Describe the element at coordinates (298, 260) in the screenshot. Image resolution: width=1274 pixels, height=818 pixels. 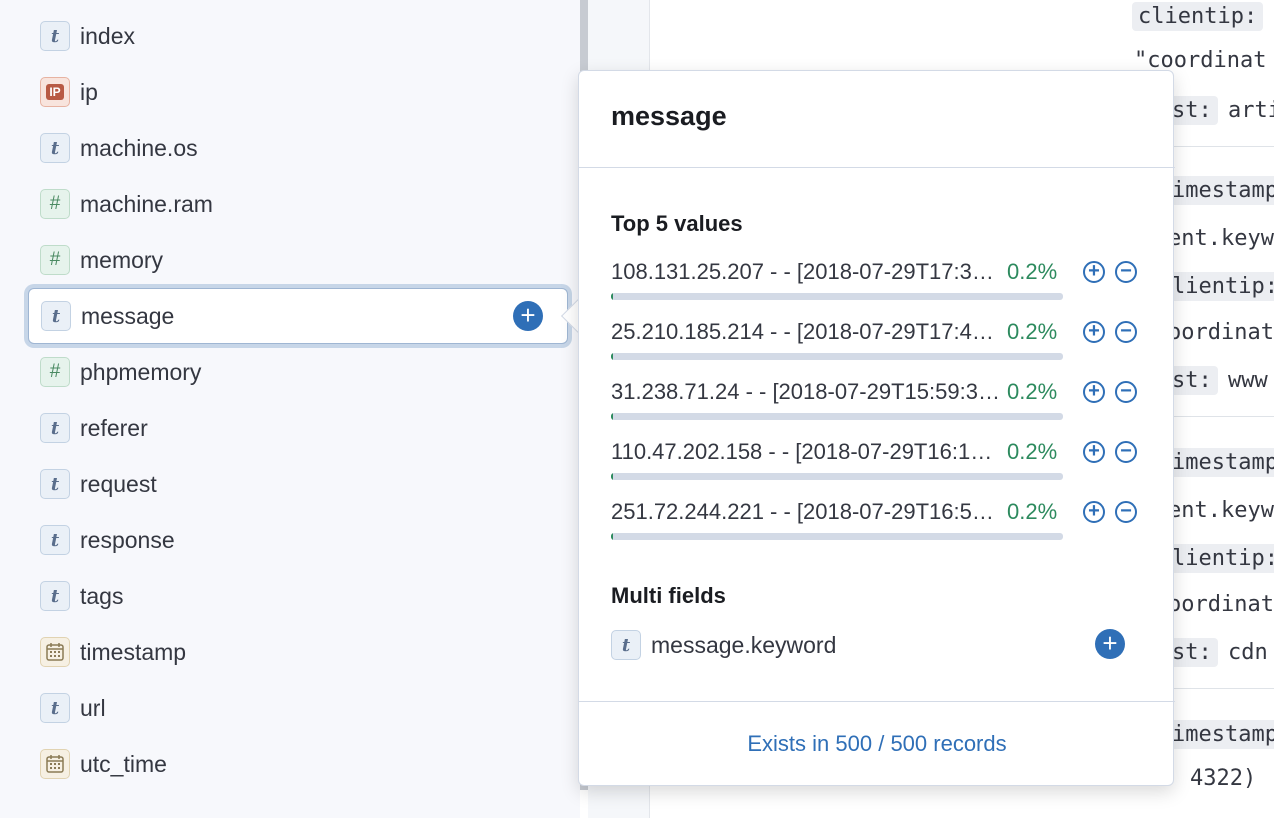
I see `field-item-memory: # memory` at that location.